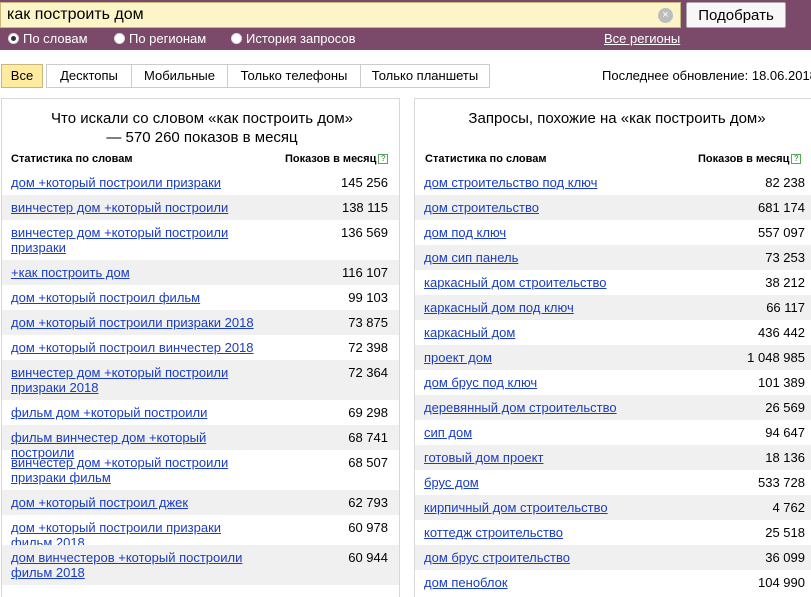  Describe the element at coordinates (22, 76) in the screenshot. I see `tab-all: Все` at that location.